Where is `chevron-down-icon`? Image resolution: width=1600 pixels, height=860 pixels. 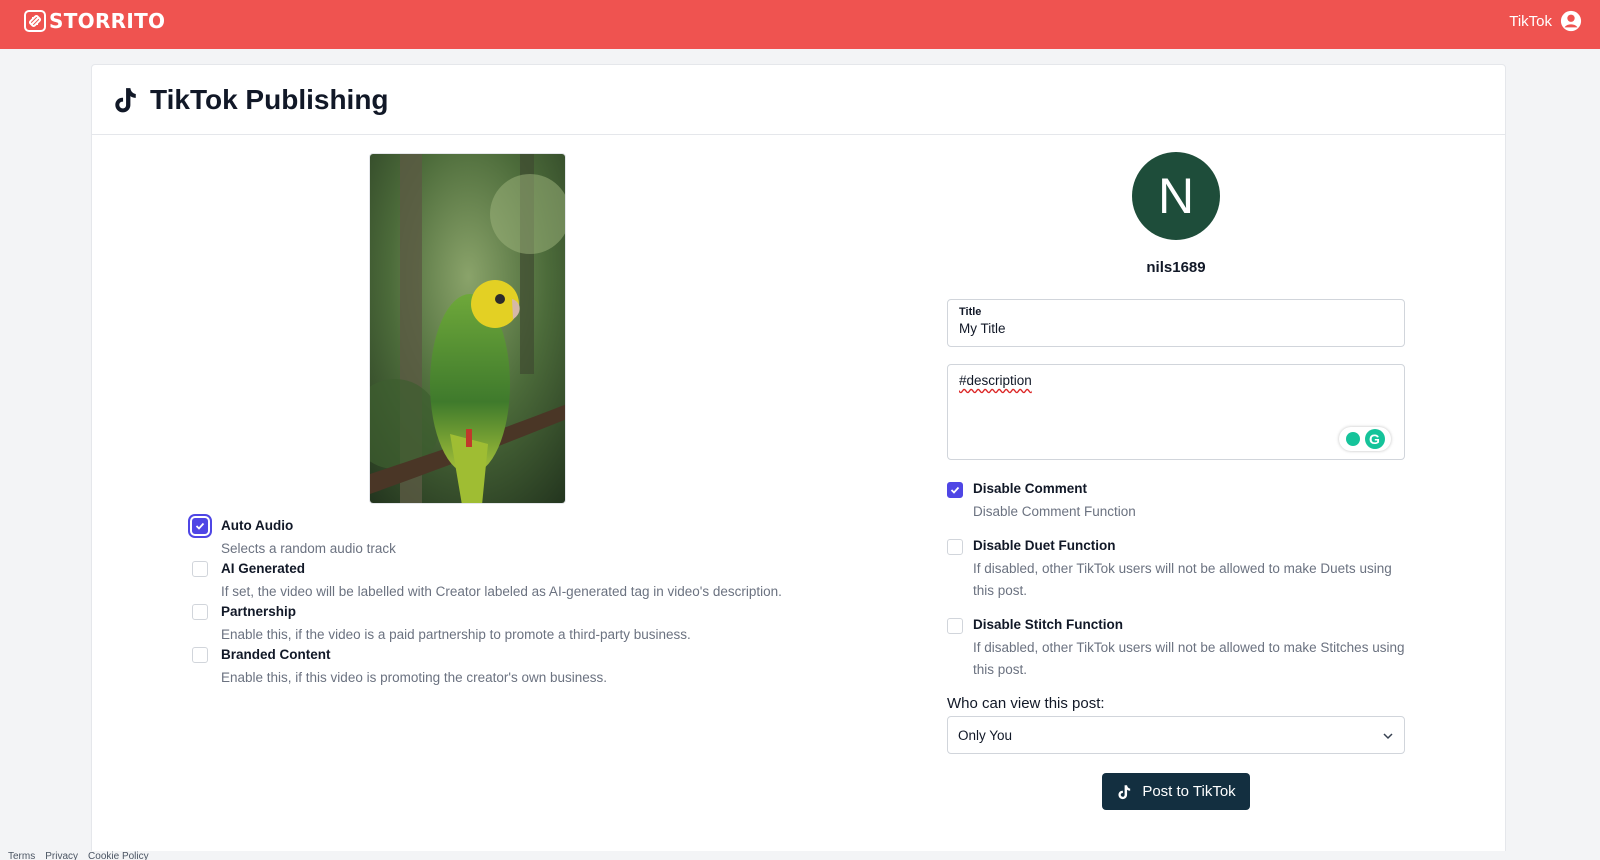
chevron-down-icon is located at coordinates (1388, 736).